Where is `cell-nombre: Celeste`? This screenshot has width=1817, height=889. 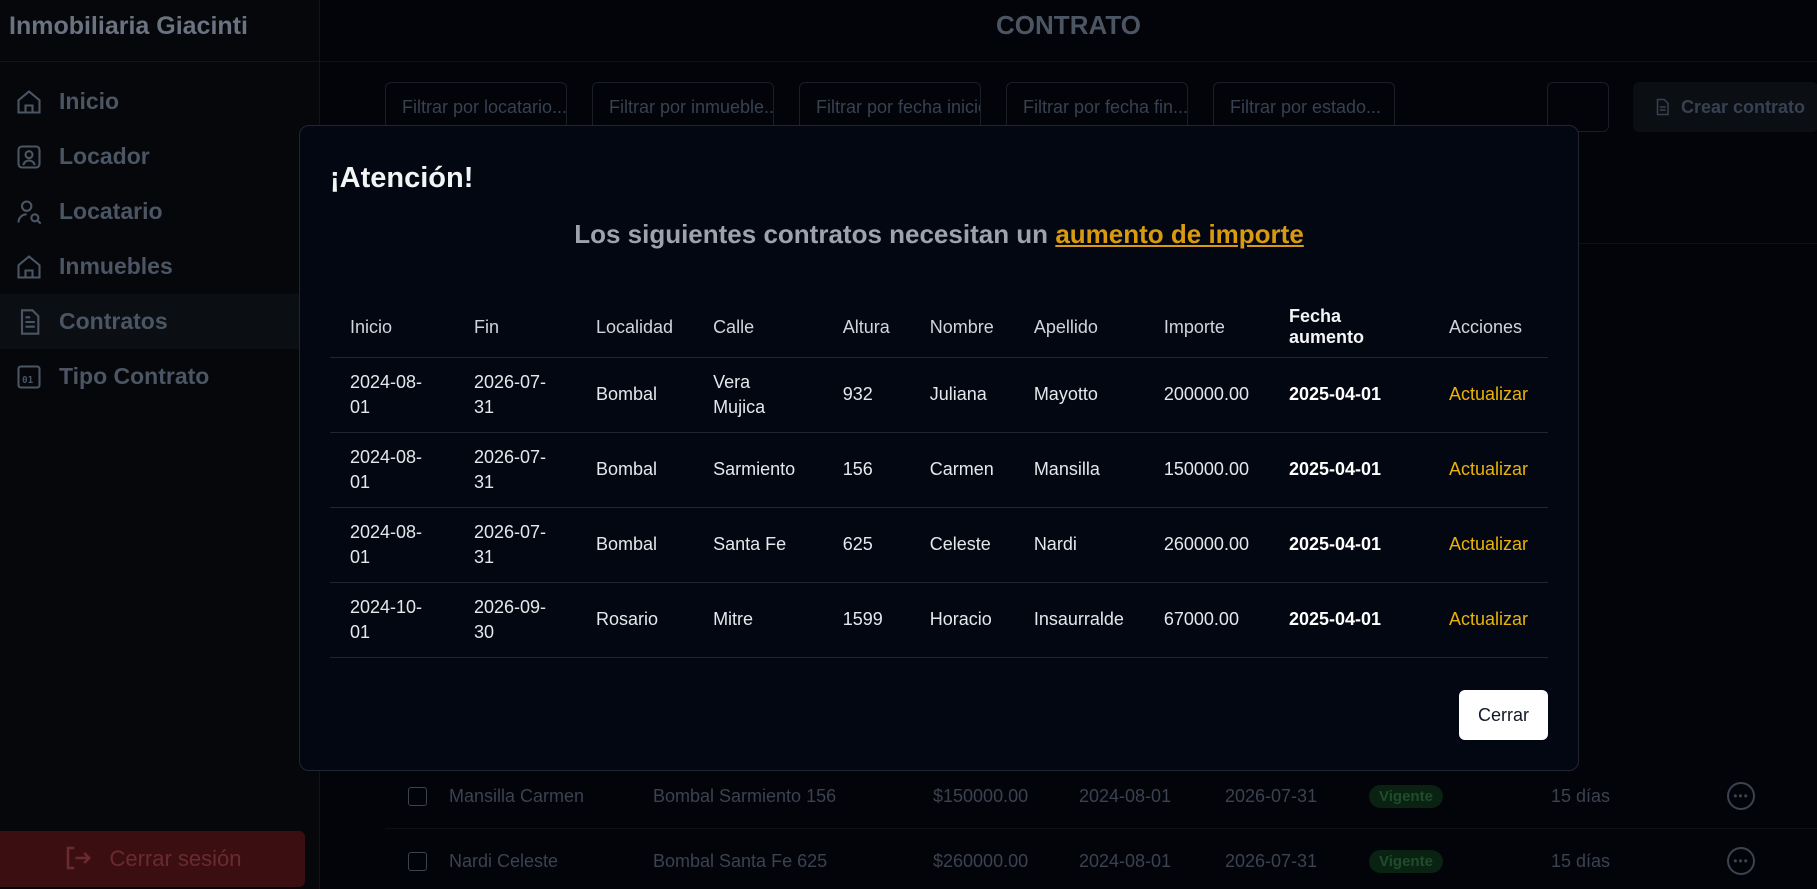
cell-nombre: Celeste is located at coordinates (961, 545).